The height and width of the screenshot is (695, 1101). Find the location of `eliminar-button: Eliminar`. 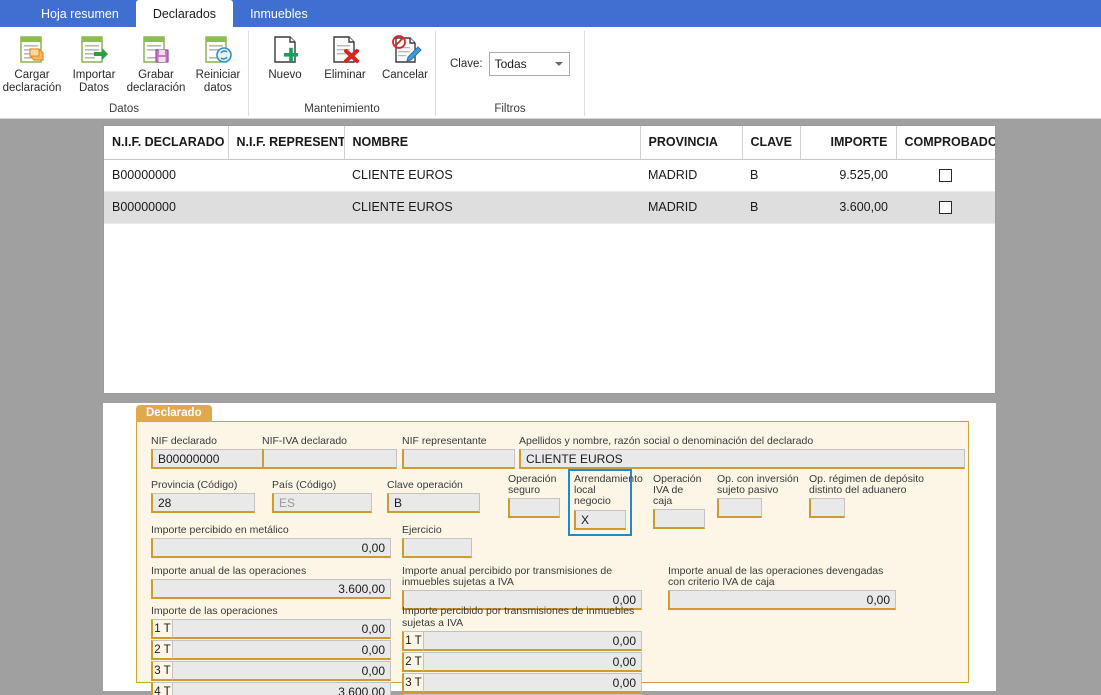

eliminar-button: Eliminar is located at coordinates (345, 56).